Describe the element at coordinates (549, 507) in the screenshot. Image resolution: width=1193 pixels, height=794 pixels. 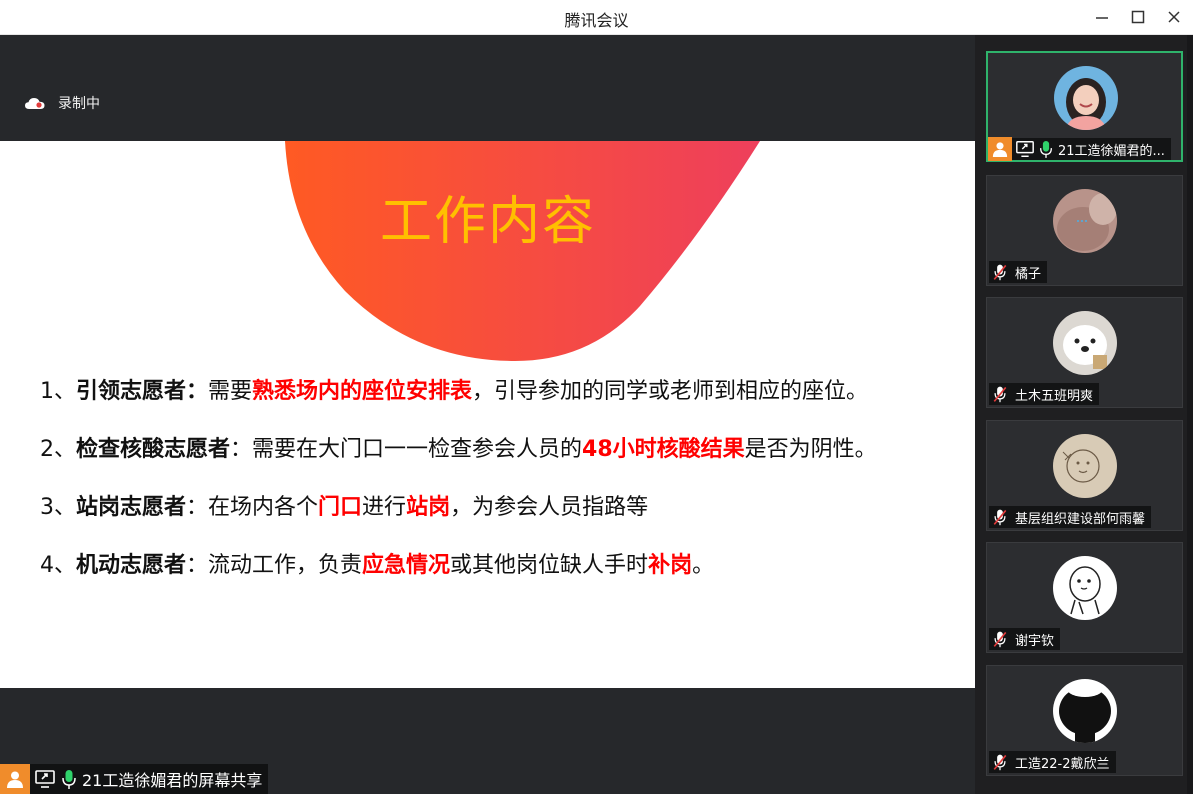
I see `item-text: ，为参会人员指路等` at that location.